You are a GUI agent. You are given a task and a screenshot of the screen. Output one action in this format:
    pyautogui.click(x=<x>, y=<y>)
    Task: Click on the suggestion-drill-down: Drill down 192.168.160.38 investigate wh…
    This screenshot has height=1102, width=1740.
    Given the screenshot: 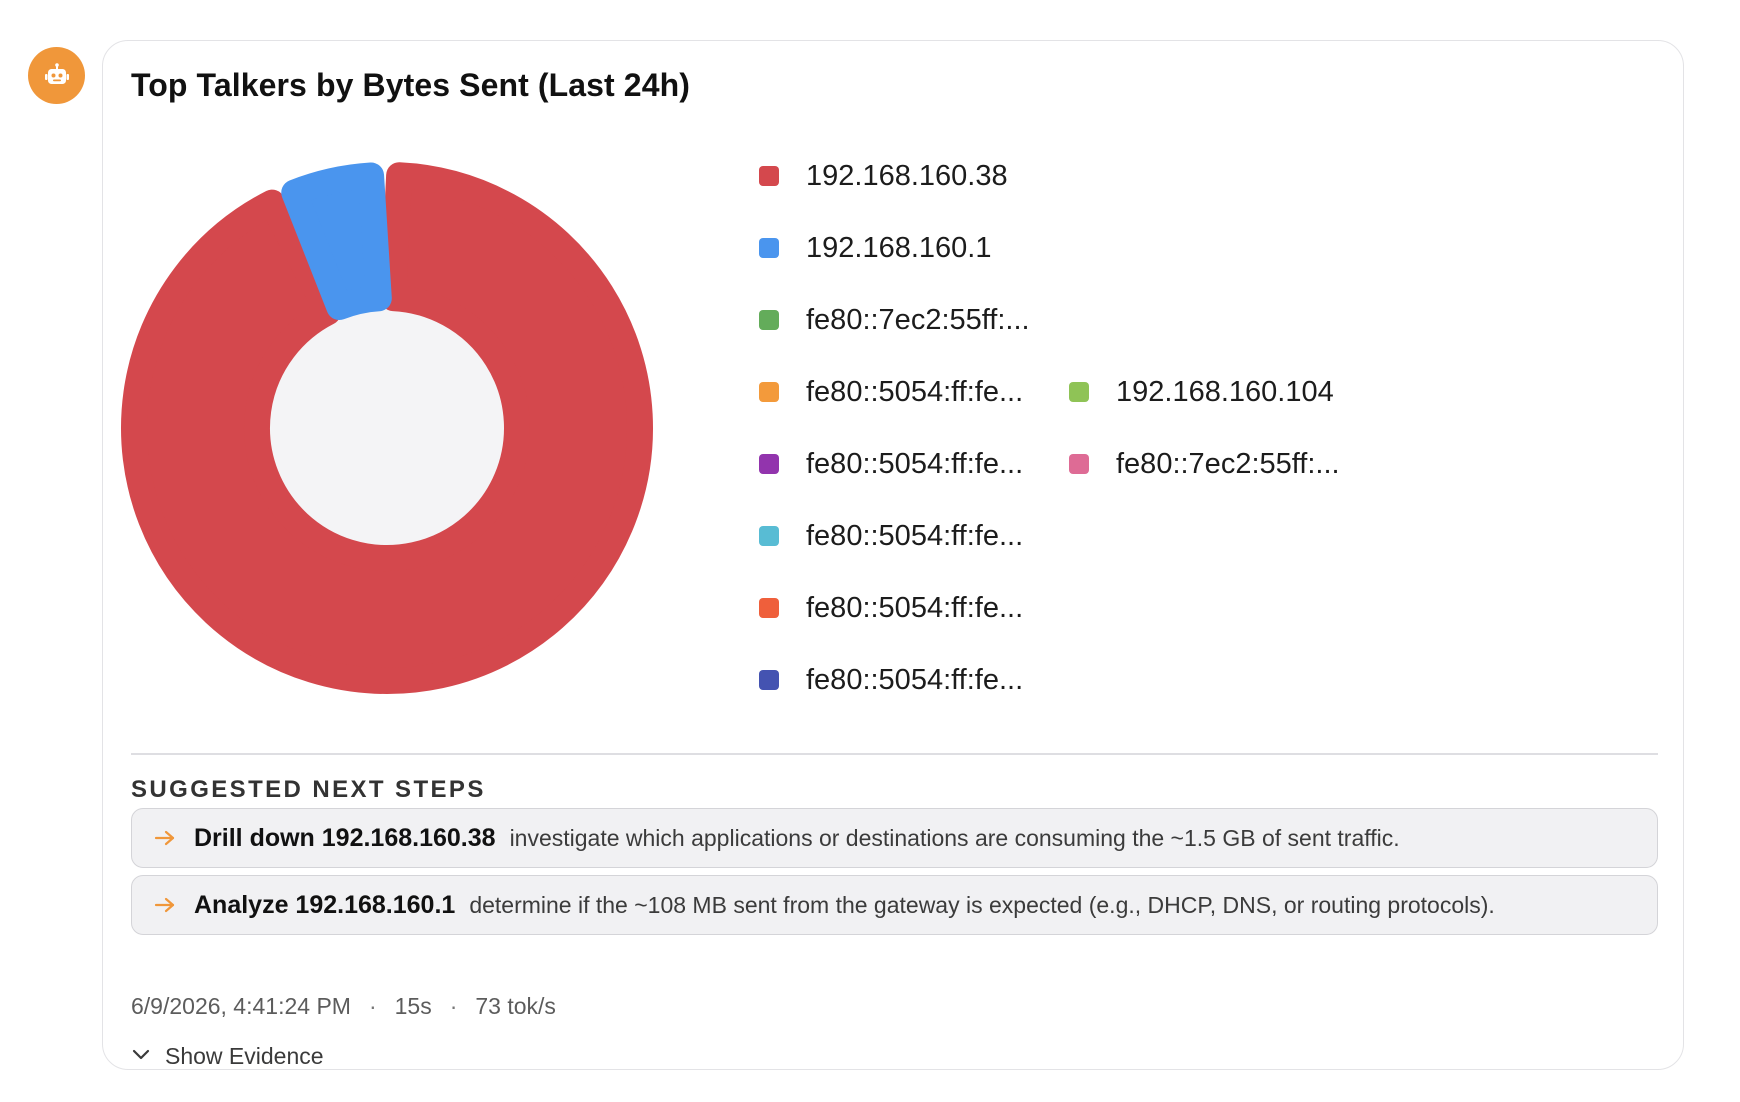 What is the action you would take?
    pyautogui.click(x=894, y=838)
    